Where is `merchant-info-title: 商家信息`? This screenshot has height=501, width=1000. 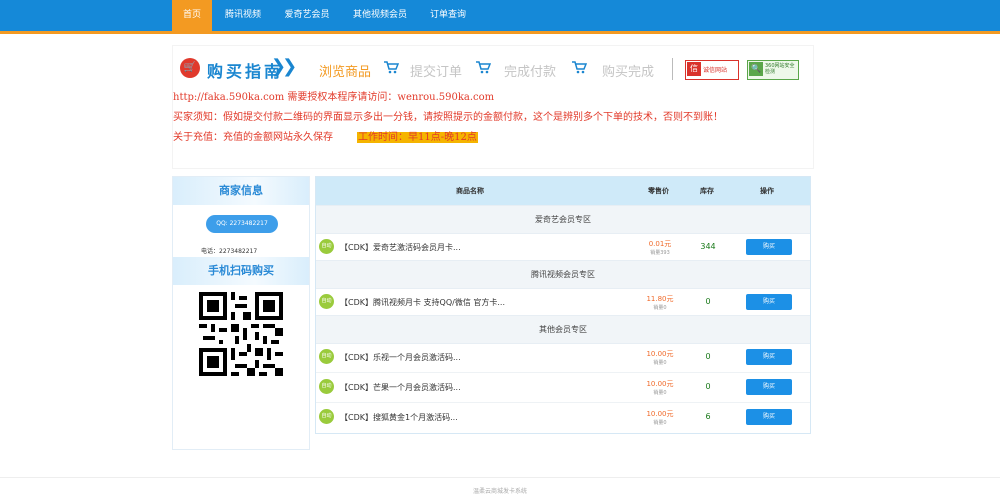
merchant-info-title: 商家信息 is located at coordinates (241, 190).